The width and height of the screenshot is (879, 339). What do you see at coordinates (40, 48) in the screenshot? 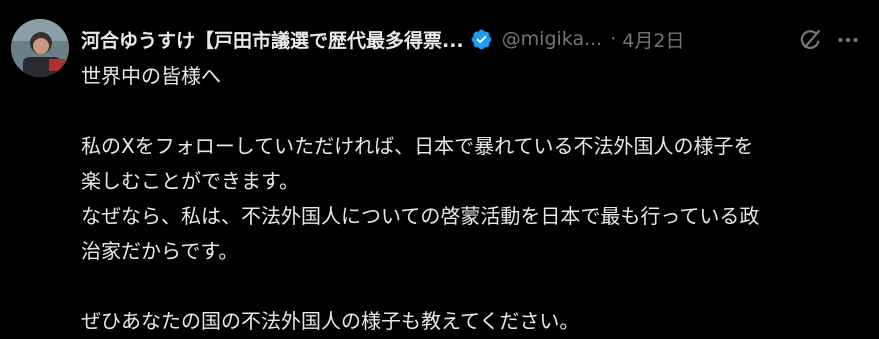
I see `author-avatar` at bounding box center [40, 48].